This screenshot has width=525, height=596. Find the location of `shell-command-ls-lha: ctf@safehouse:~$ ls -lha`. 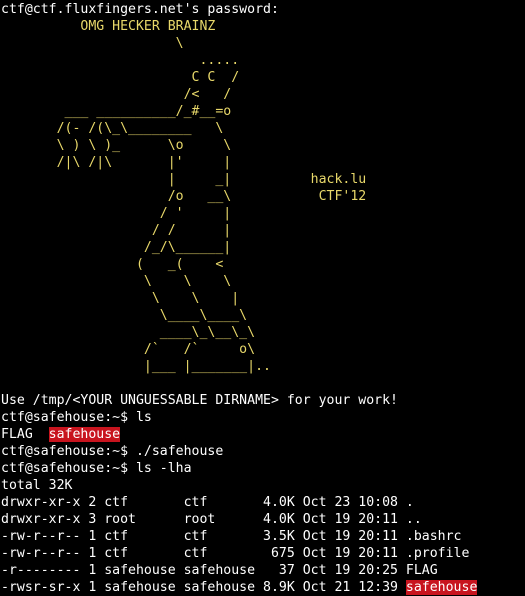

shell-command-ls-lha: ctf@safehouse:~$ ls -lha is located at coordinates (96, 468).